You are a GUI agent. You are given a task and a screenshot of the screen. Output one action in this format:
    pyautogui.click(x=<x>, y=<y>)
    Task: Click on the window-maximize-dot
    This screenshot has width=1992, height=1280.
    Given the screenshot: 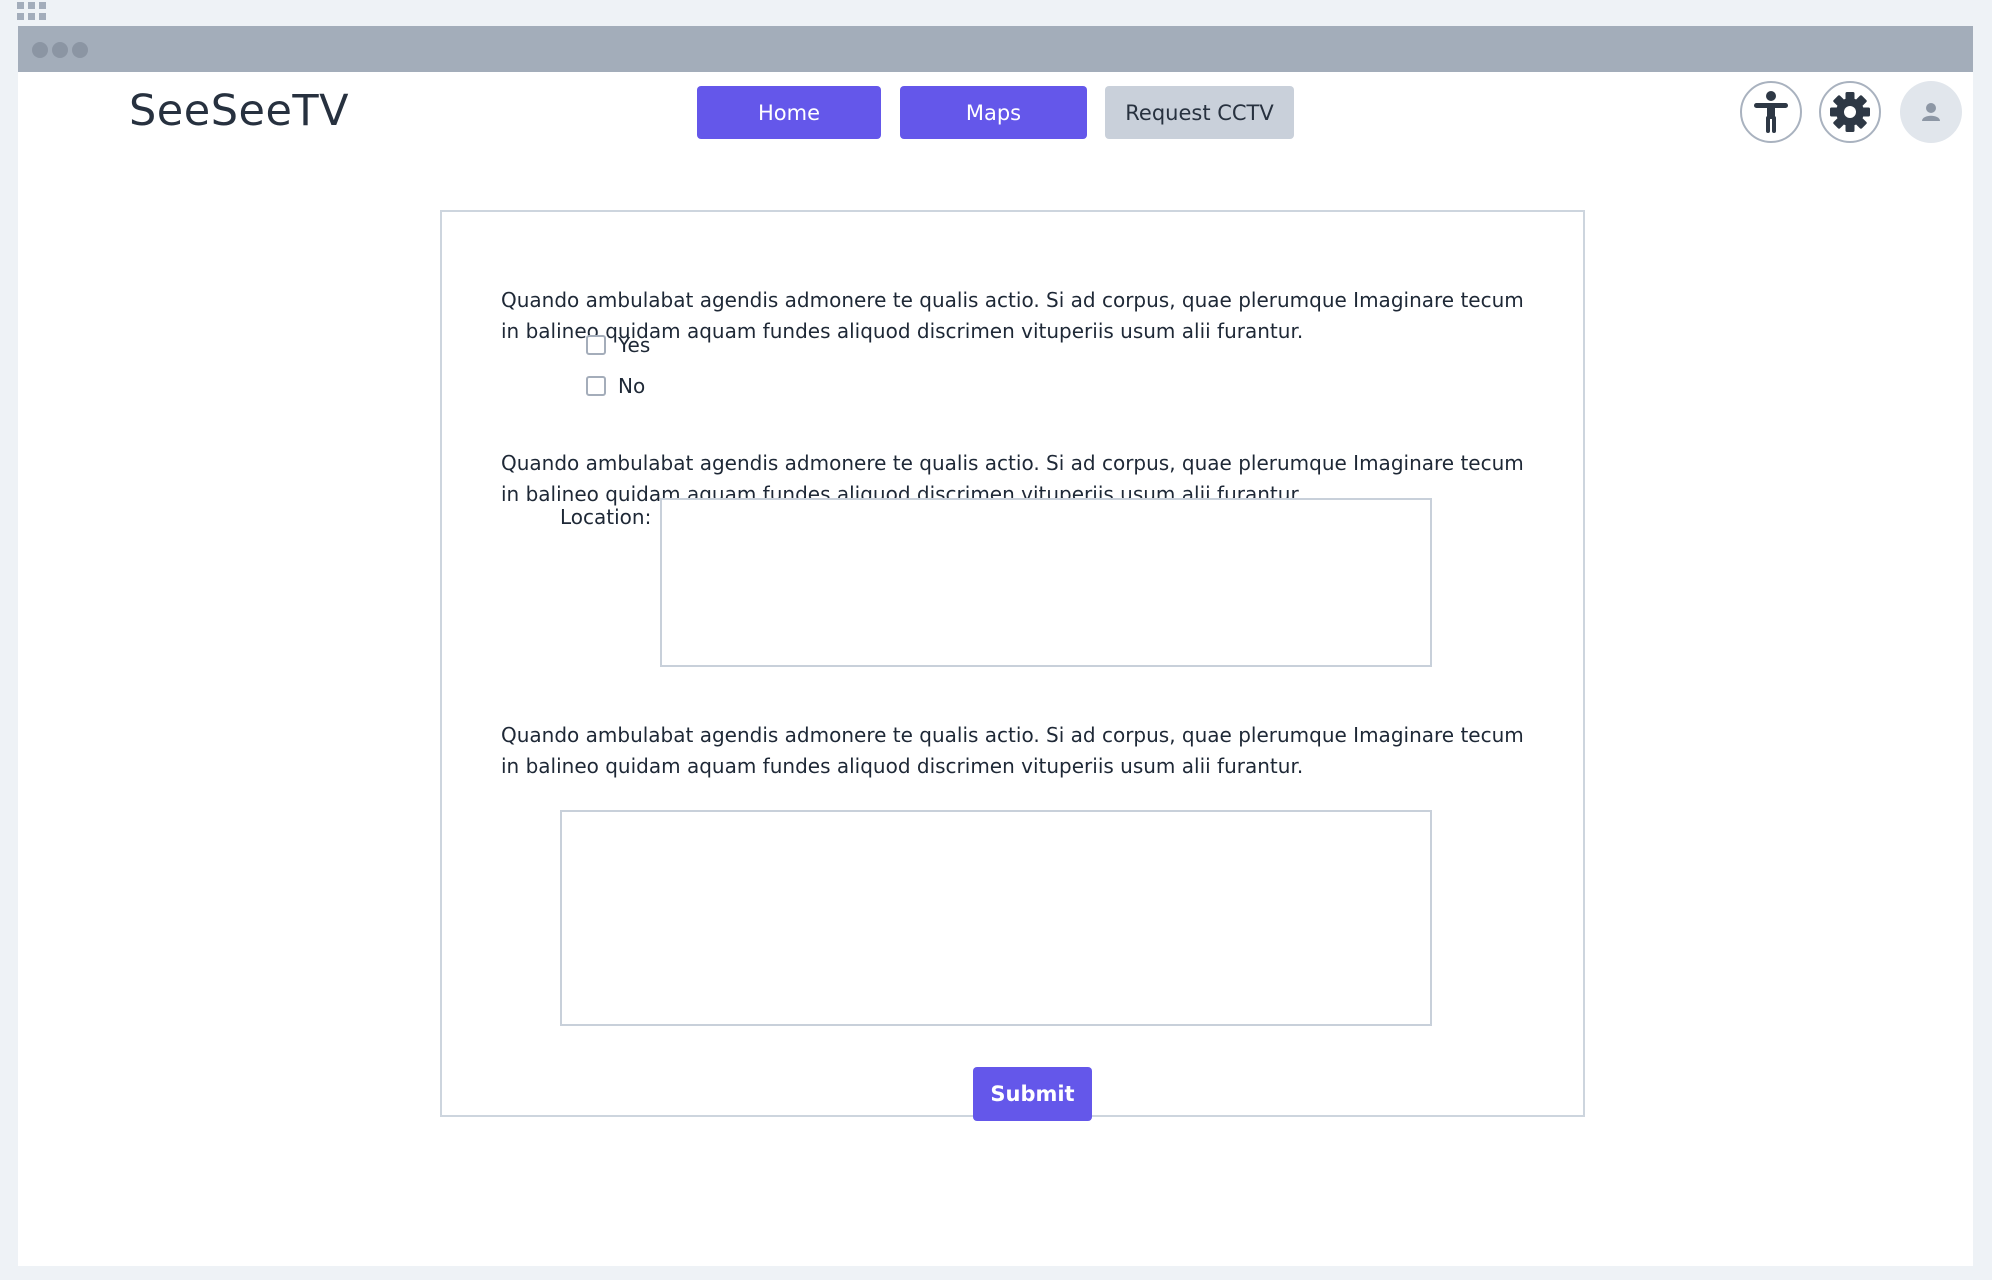 What is the action you would take?
    pyautogui.click(x=80, y=50)
    